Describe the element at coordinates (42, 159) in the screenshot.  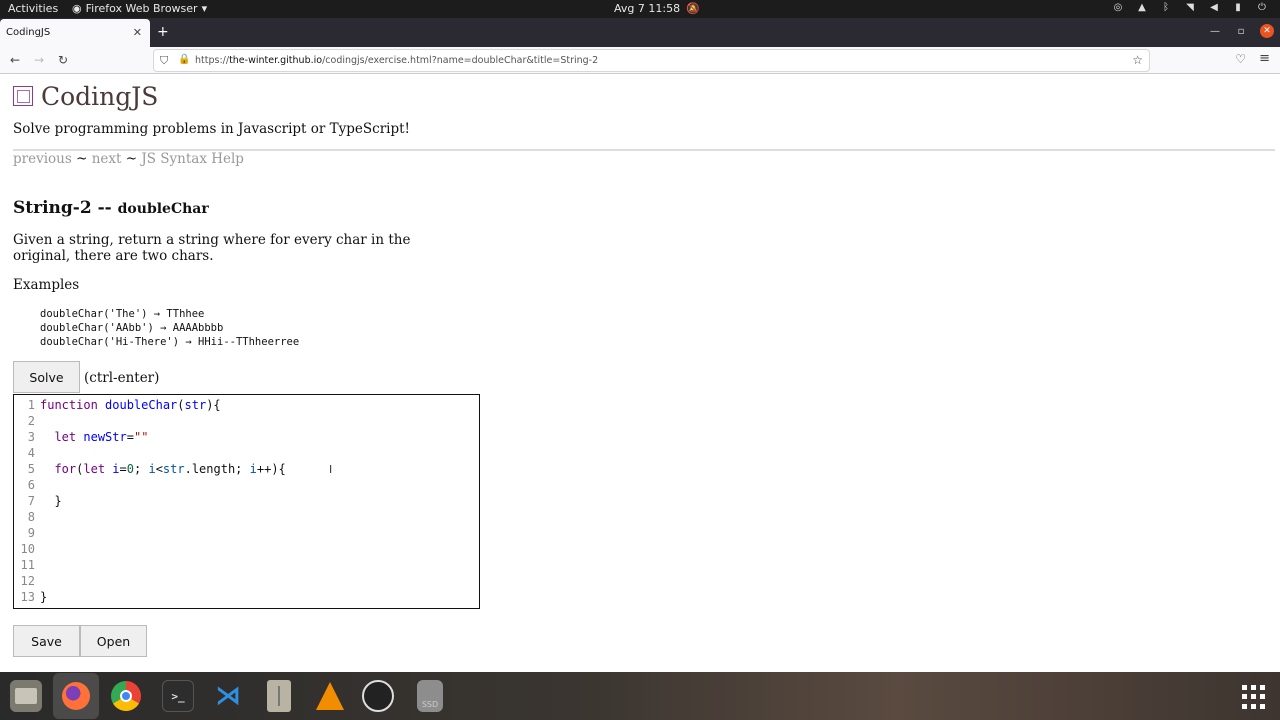
I see `previous-link: previous` at that location.